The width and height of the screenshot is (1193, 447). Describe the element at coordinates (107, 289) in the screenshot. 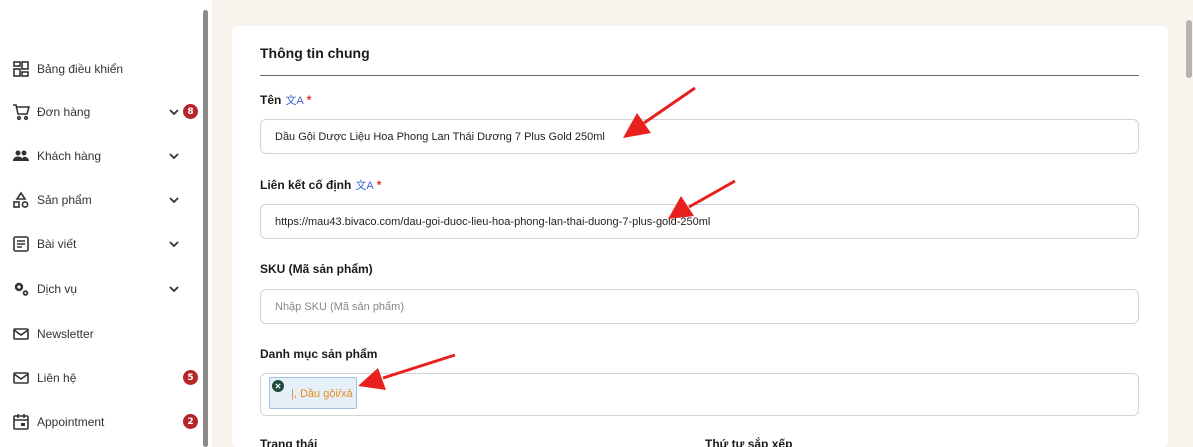

I see `sidebar-item-services: Dịch vụ` at that location.